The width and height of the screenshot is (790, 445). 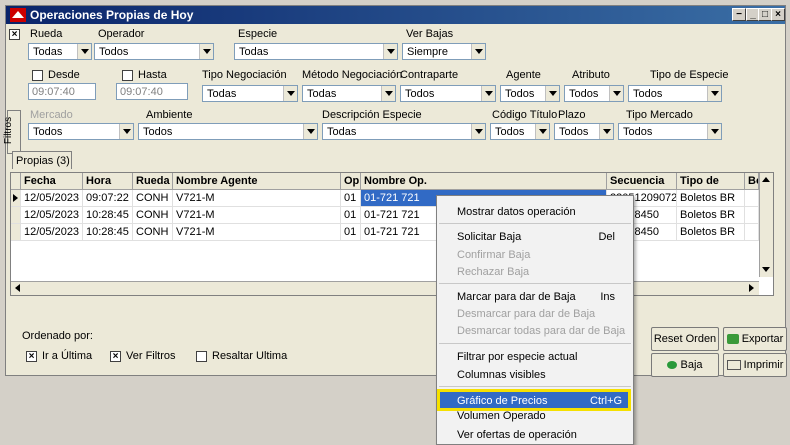 What do you see at coordinates (739, 14) in the screenshot?
I see `restore-icon: −` at bounding box center [739, 14].